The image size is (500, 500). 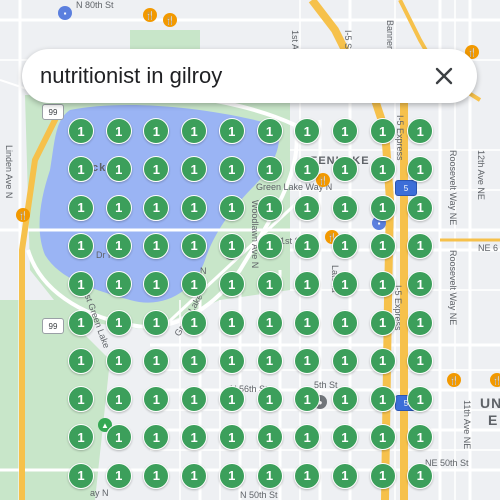 What do you see at coordinates (453, 188) in the screenshot?
I see `street-label-roosevelt-1: Roosevelt Way NE` at bounding box center [453, 188].